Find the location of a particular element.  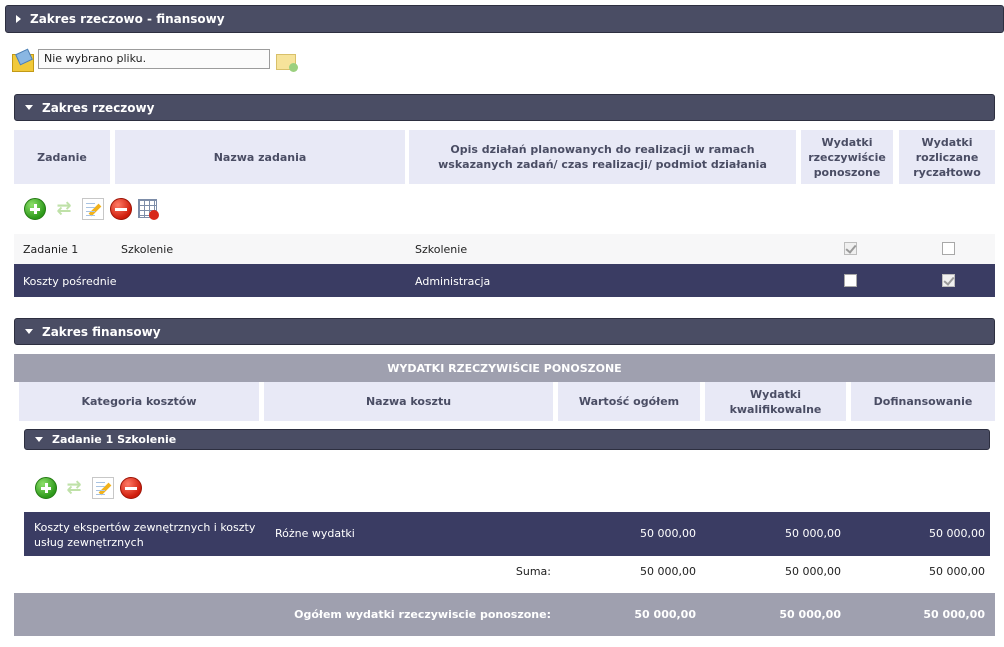

group-header-wydatki: WYDATKI RZECZYWIŚCIE PONOSZONE is located at coordinates (504, 368).